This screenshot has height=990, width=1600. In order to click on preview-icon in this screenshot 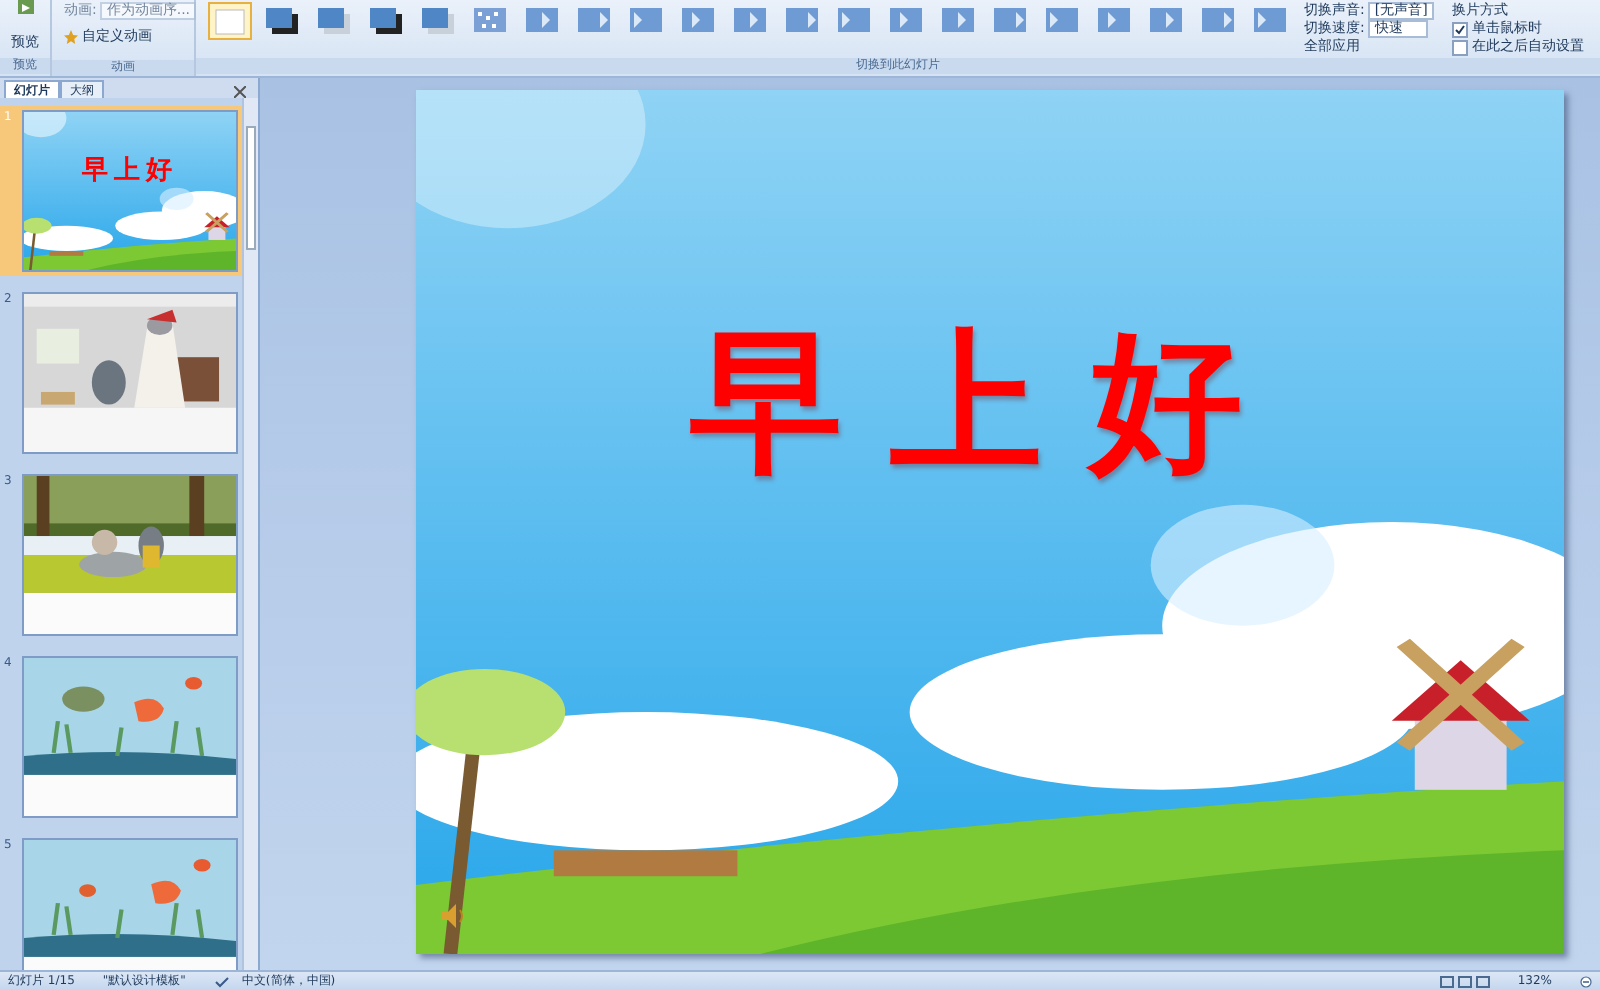, I will do `click(25, 8)`.